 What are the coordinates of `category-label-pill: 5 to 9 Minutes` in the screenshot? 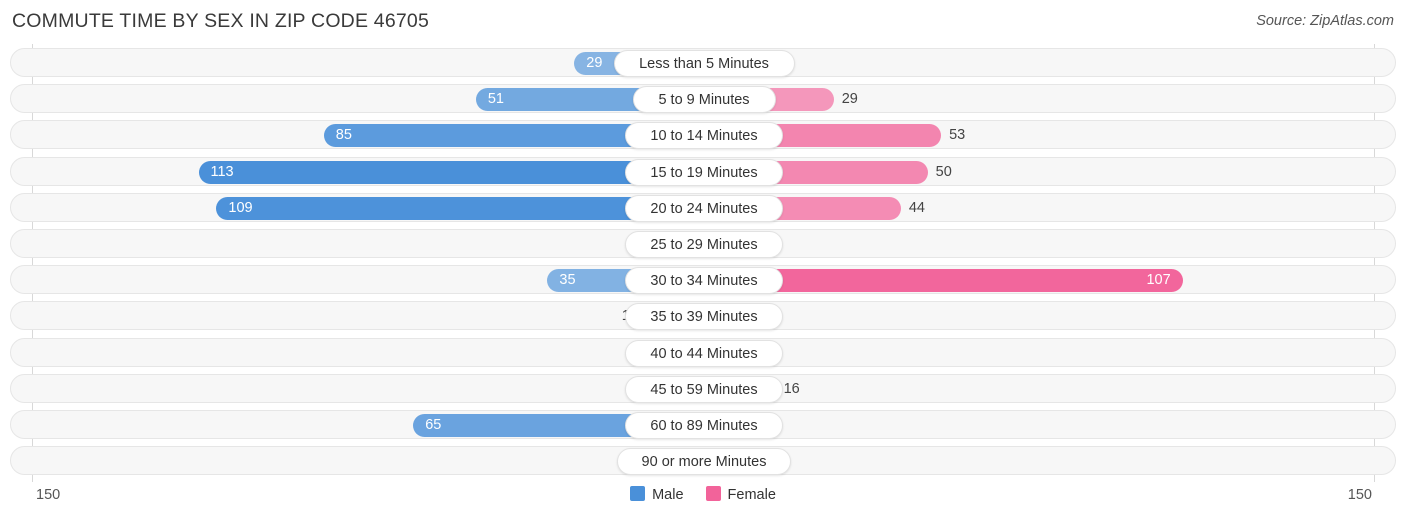 It's located at (704, 100).